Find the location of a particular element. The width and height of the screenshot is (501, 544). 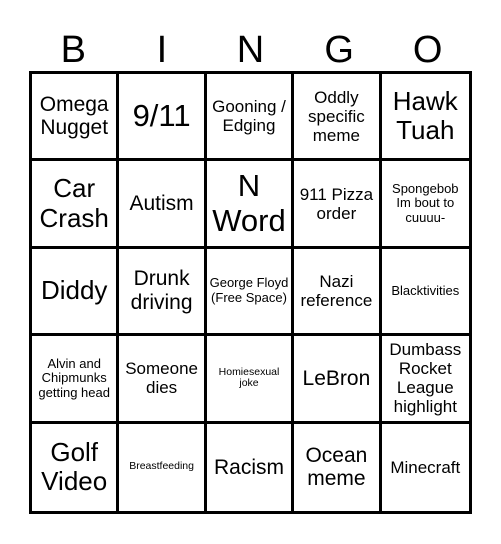

bingo-cell-r3c4: Nazi reference is located at coordinates (338, 292).